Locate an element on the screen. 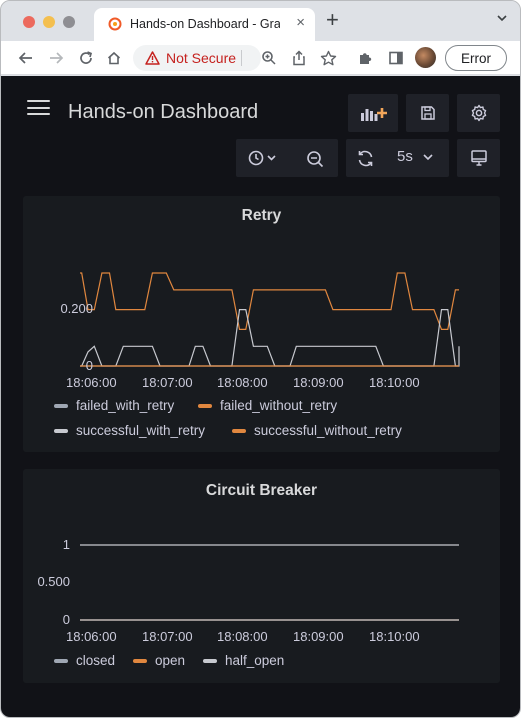  browser-toolbar: Not Secure Error is located at coordinates (260, 58).